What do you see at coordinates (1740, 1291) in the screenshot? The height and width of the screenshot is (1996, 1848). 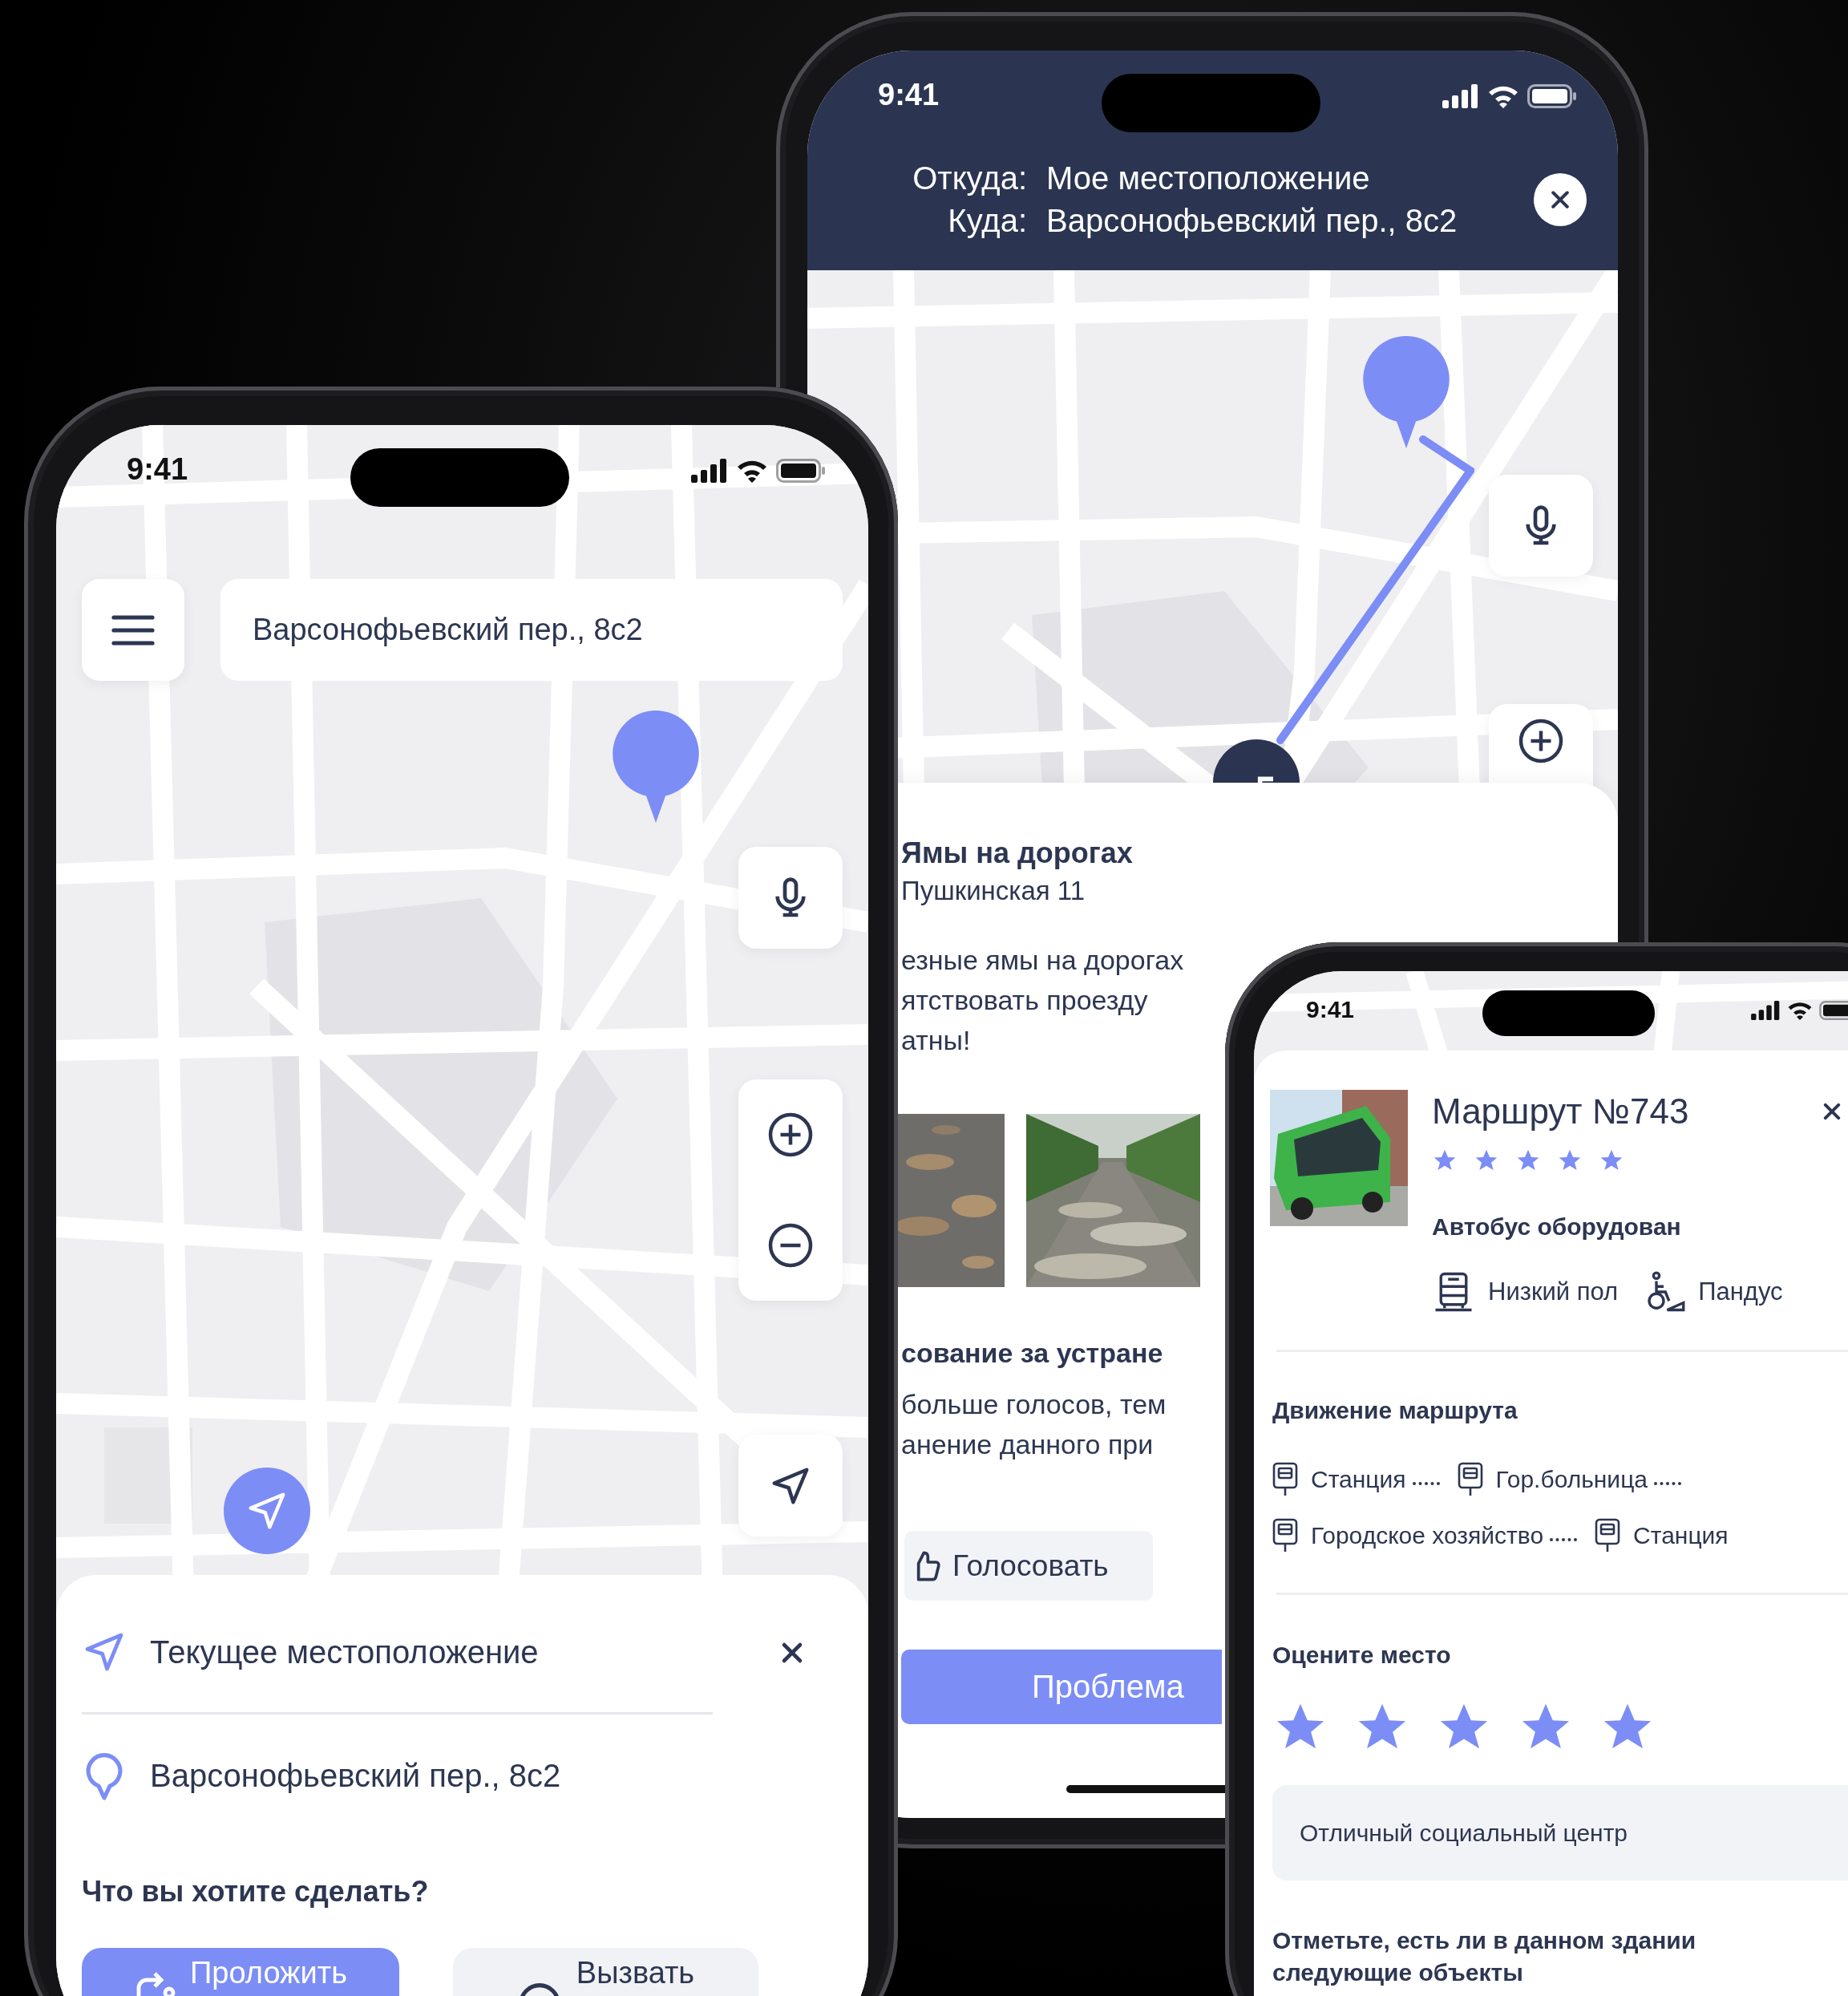 I see `feature-label: Пандус` at bounding box center [1740, 1291].